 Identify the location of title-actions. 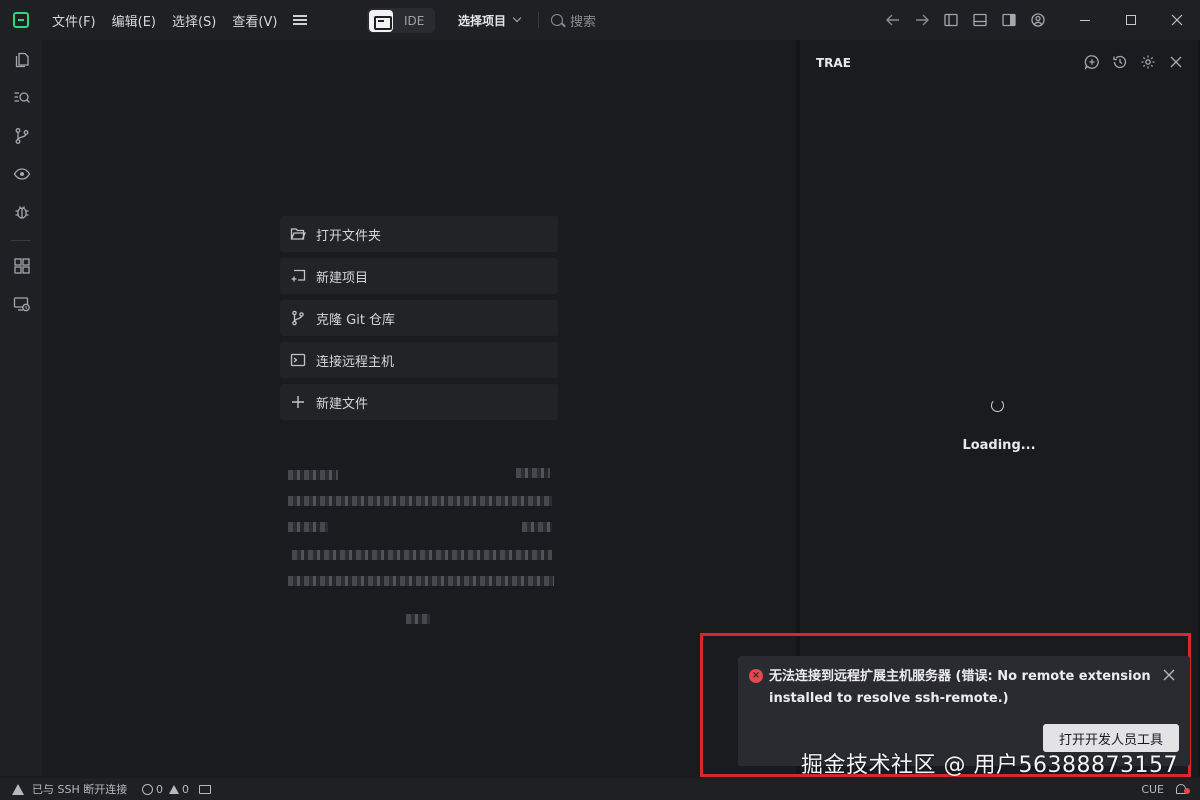
(972, 20).